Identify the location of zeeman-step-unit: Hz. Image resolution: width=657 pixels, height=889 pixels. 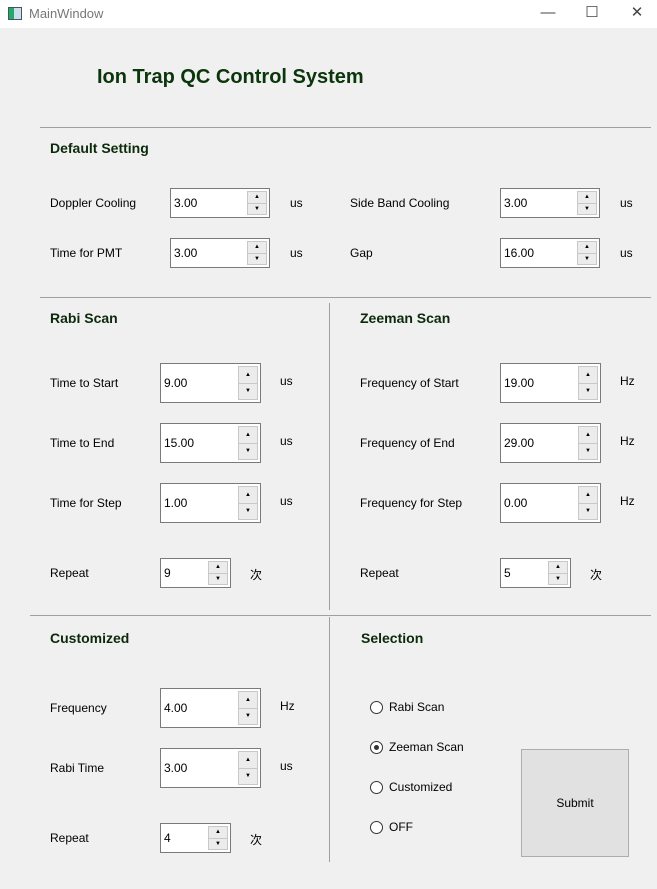
(627, 501).